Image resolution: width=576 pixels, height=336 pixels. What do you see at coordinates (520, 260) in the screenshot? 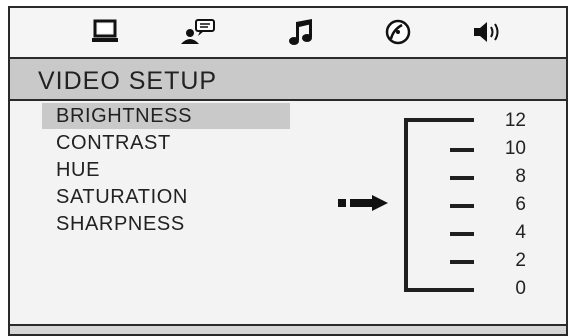
I see `scale-label: 2` at bounding box center [520, 260].